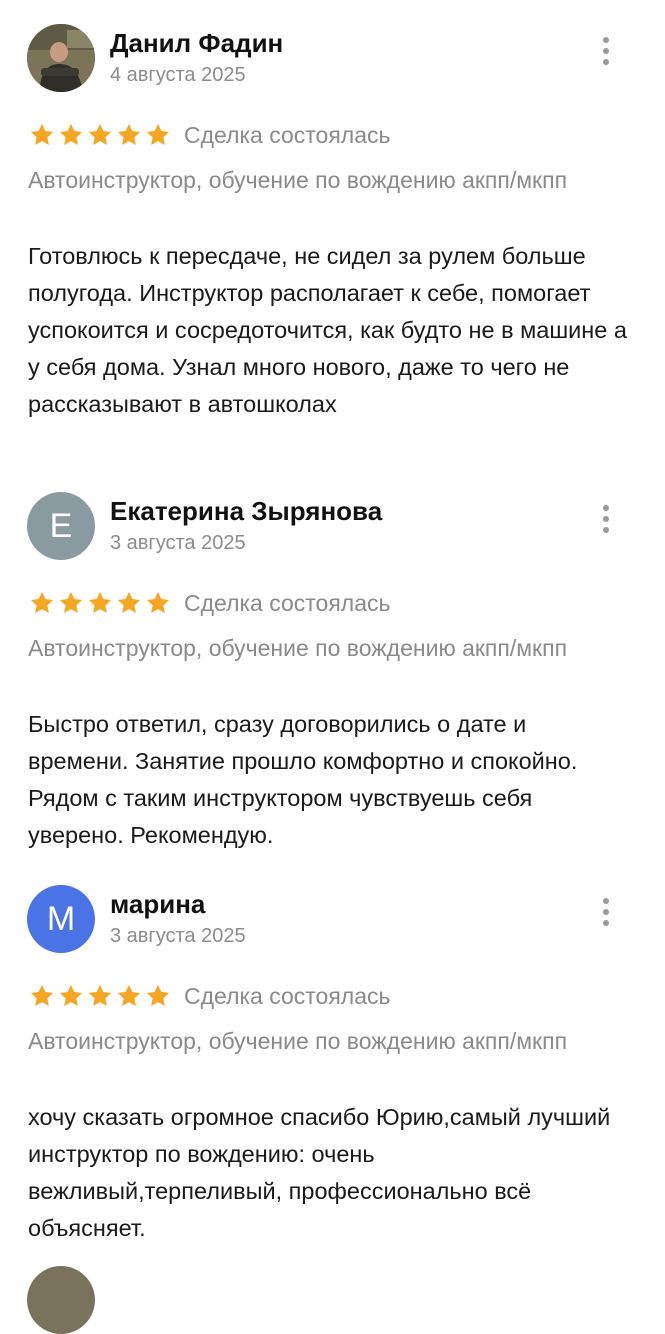 The image size is (665, 1334). Describe the element at coordinates (196, 43) in the screenshot. I see `reviewer-name: Данил Фадин` at that location.